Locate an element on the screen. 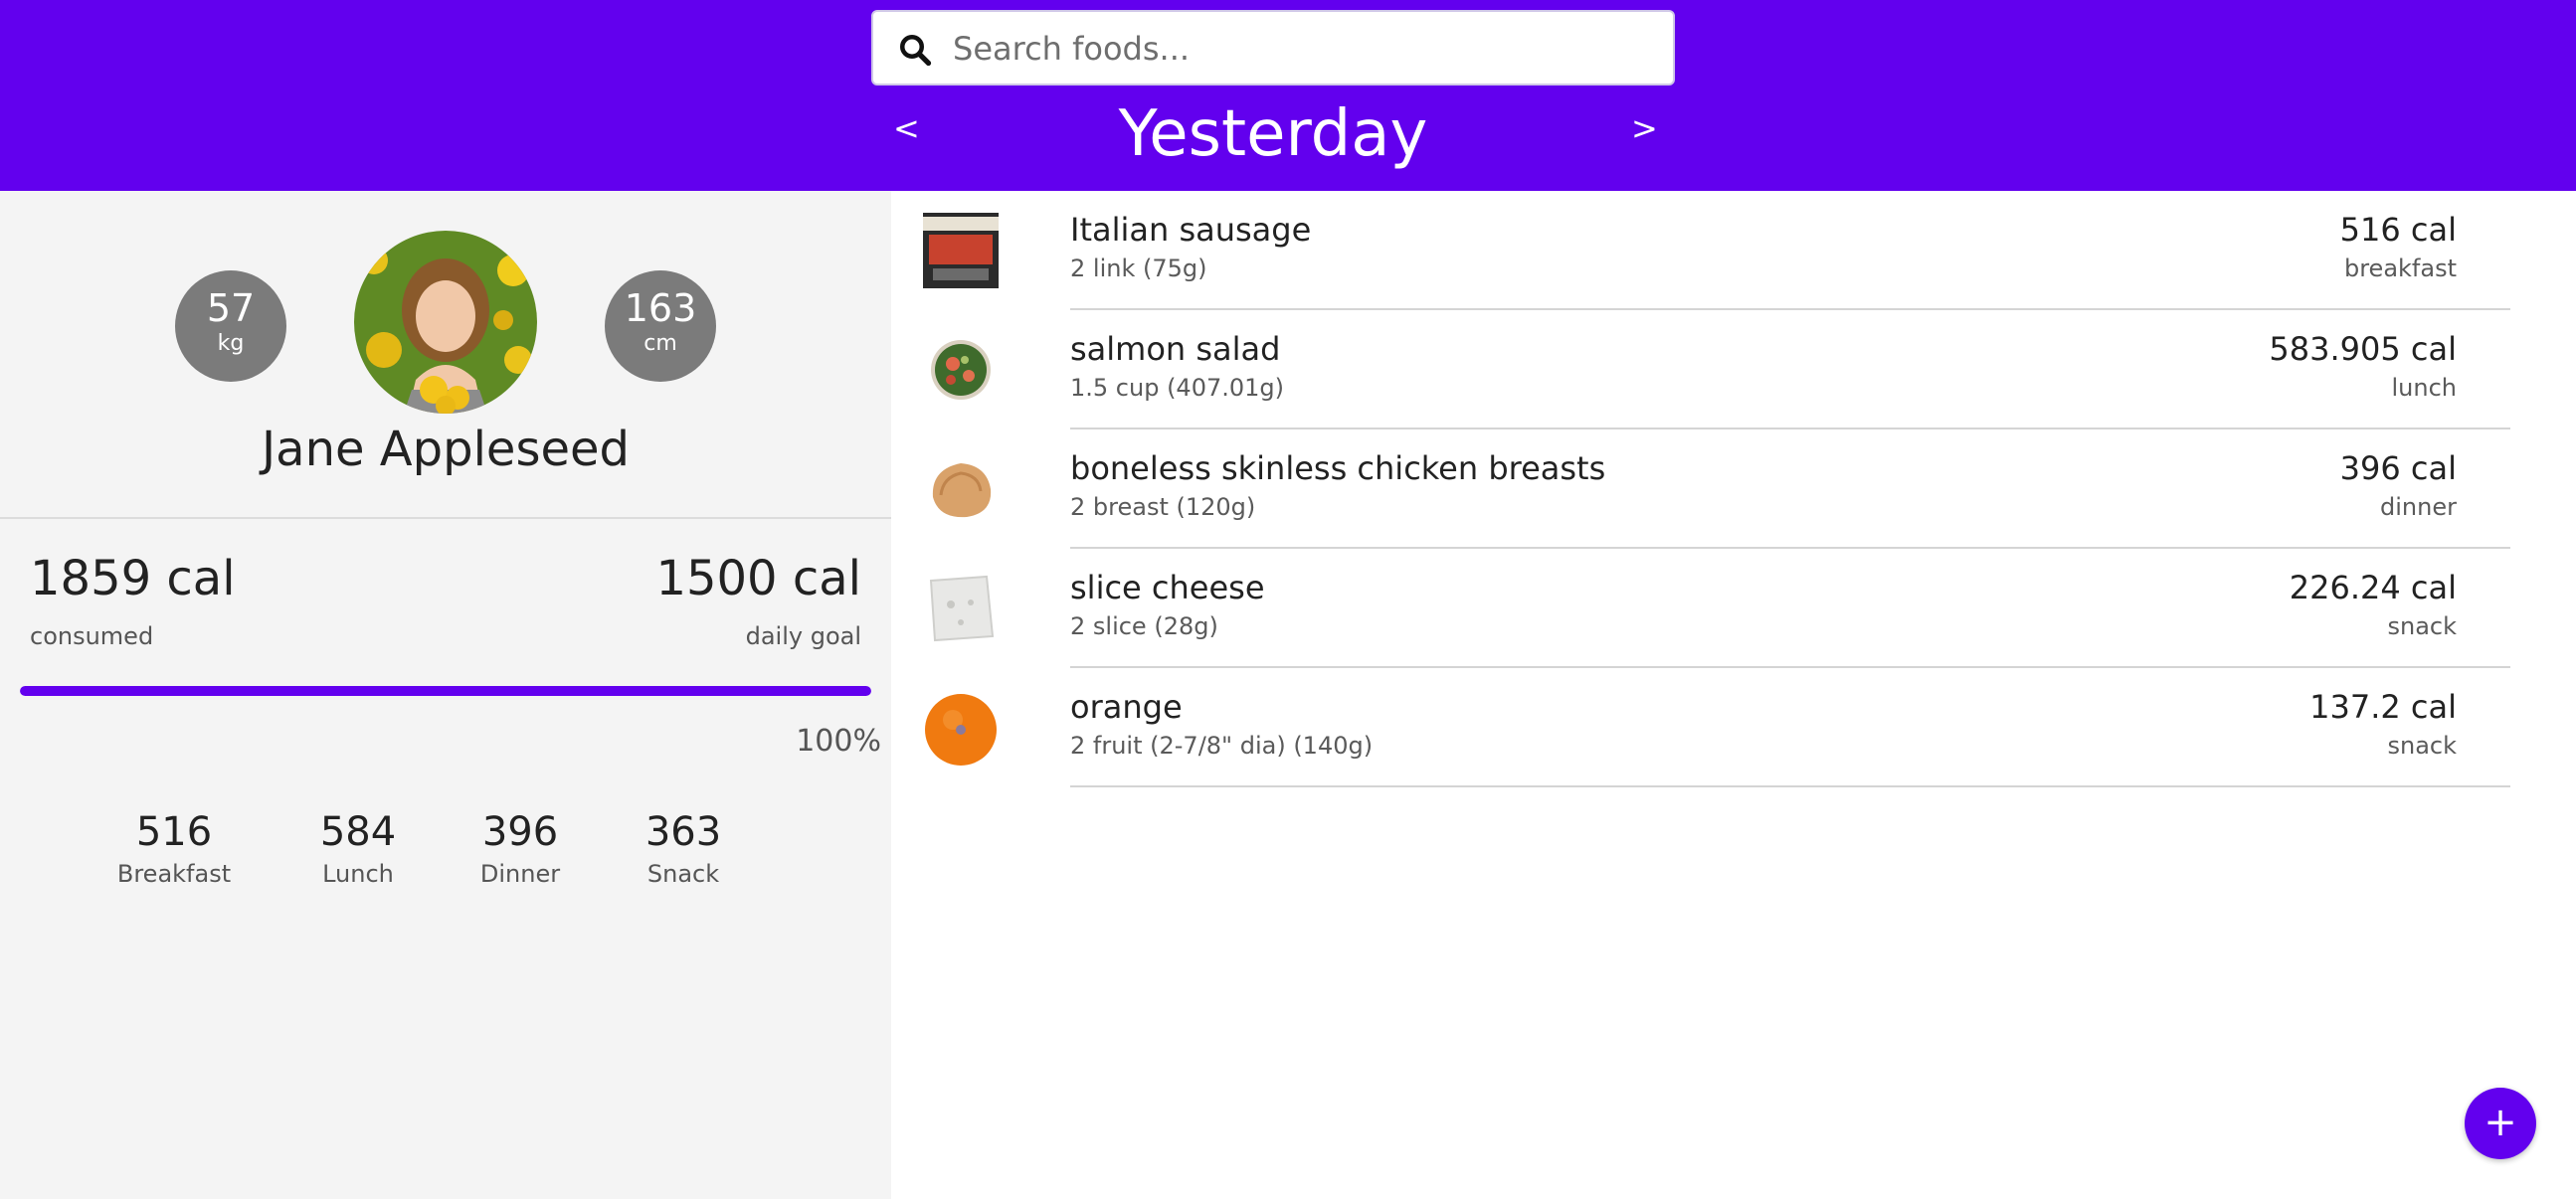  meal-total-lunch: 584 Lunch is located at coordinates (358, 849).